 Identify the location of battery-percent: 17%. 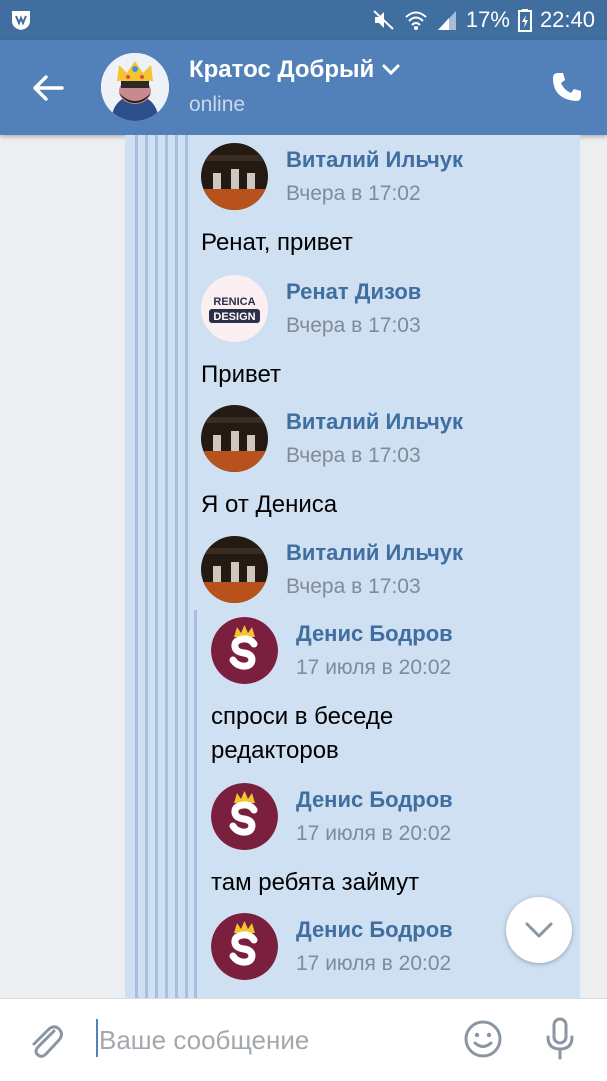
(487, 19).